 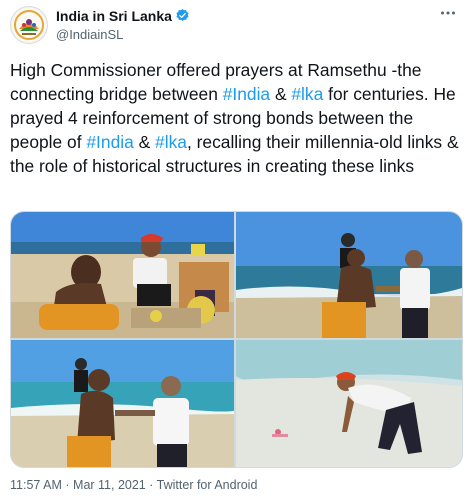 I want to click on tweet-date: Mar 11, 2021, so click(x=109, y=485).